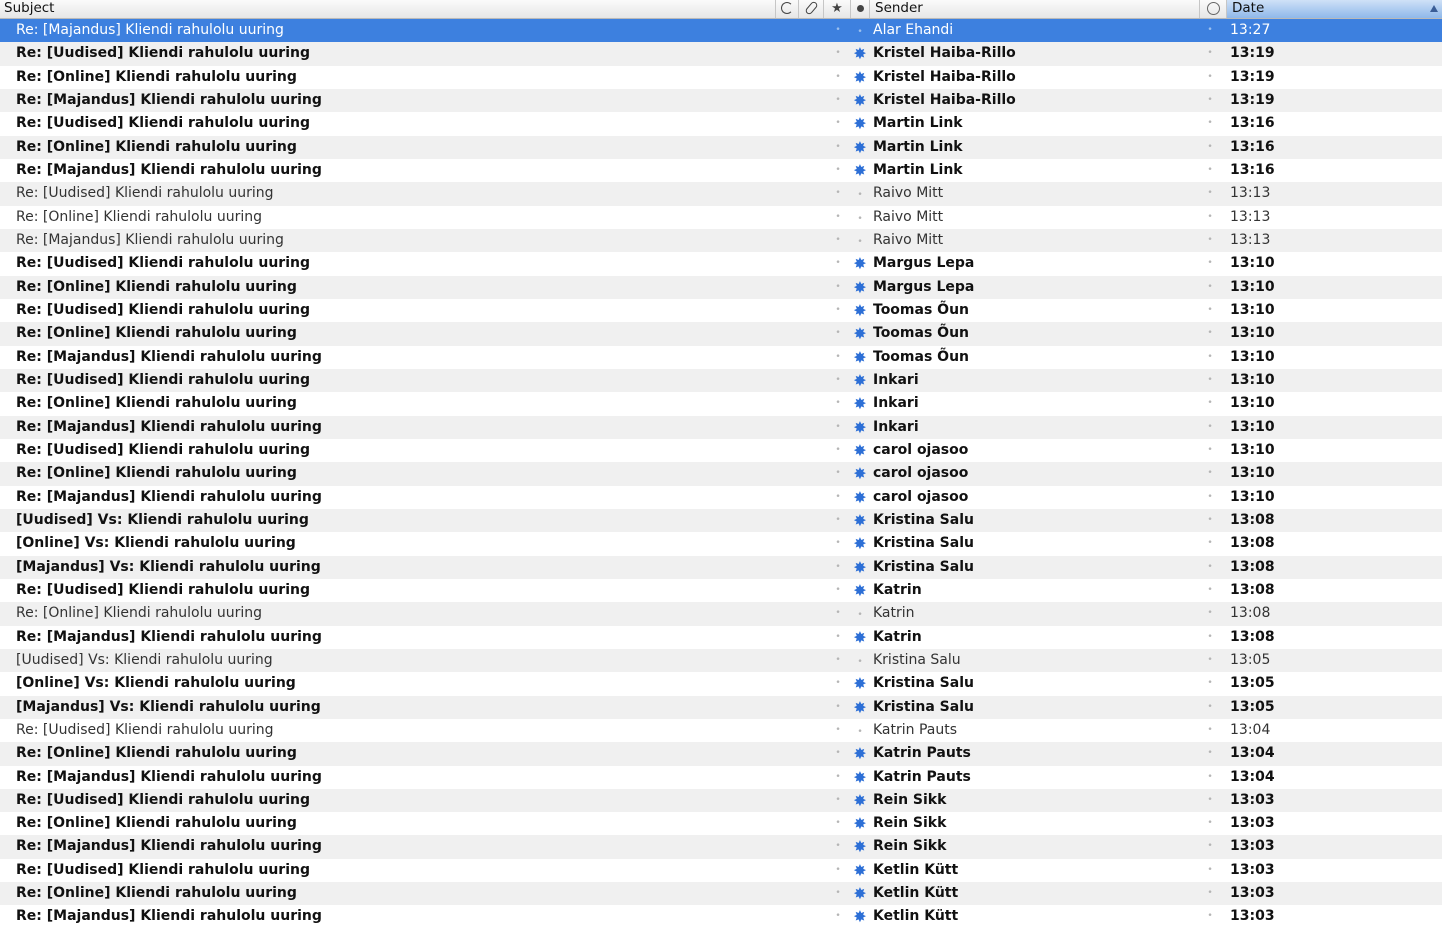  Describe the element at coordinates (388, 9) in the screenshot. I see `subject-column-header: Subject` at that location.